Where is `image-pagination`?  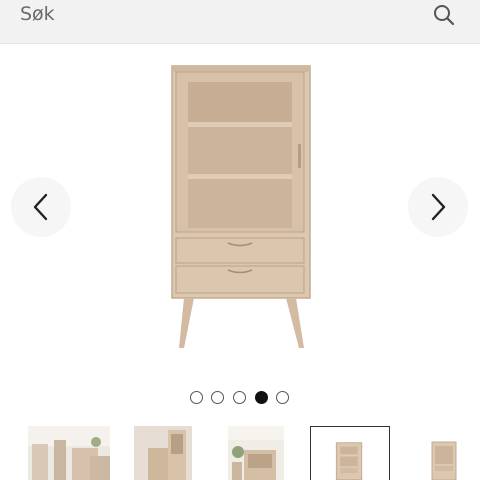
image-pagination is located at coordinates (240, 398).